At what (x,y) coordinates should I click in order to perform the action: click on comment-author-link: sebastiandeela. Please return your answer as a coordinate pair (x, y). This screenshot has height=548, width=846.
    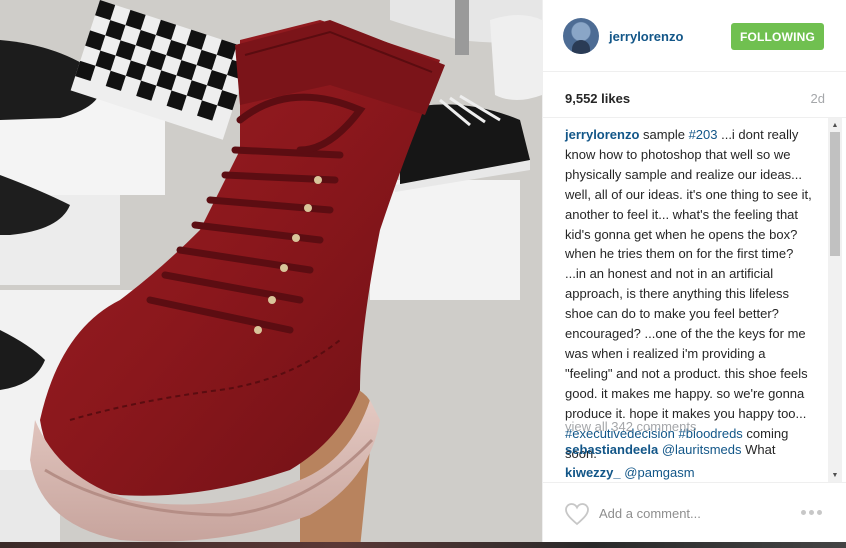
    Looking at the image, I should click on (611, 449).